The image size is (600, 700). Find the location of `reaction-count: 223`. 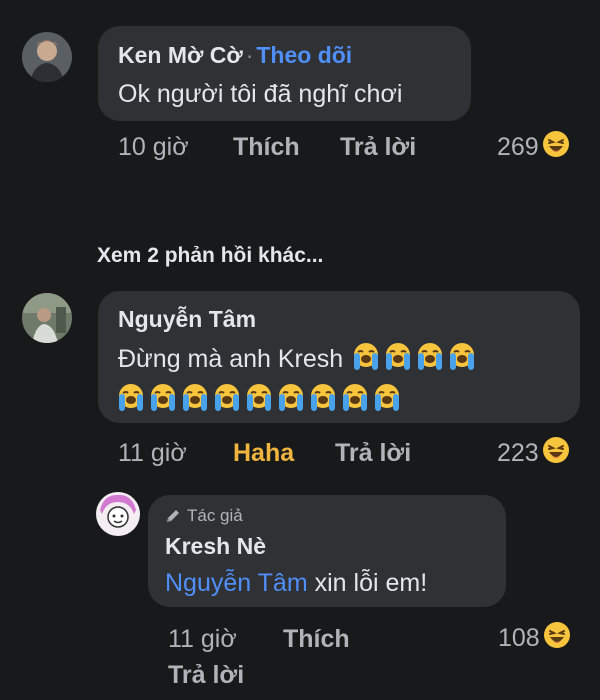

reaction-count: 223 is located at coordinates (518, 453).